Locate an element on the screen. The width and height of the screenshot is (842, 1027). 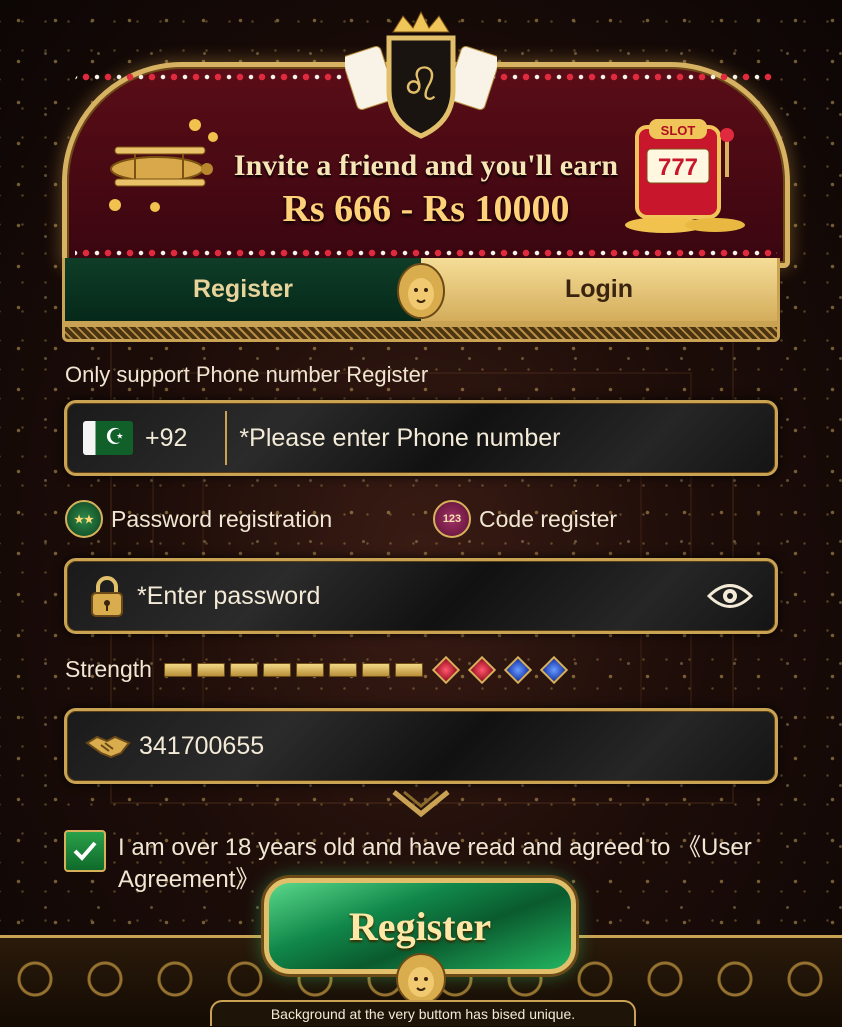
eye-icon is located at coordinates (730, 596).